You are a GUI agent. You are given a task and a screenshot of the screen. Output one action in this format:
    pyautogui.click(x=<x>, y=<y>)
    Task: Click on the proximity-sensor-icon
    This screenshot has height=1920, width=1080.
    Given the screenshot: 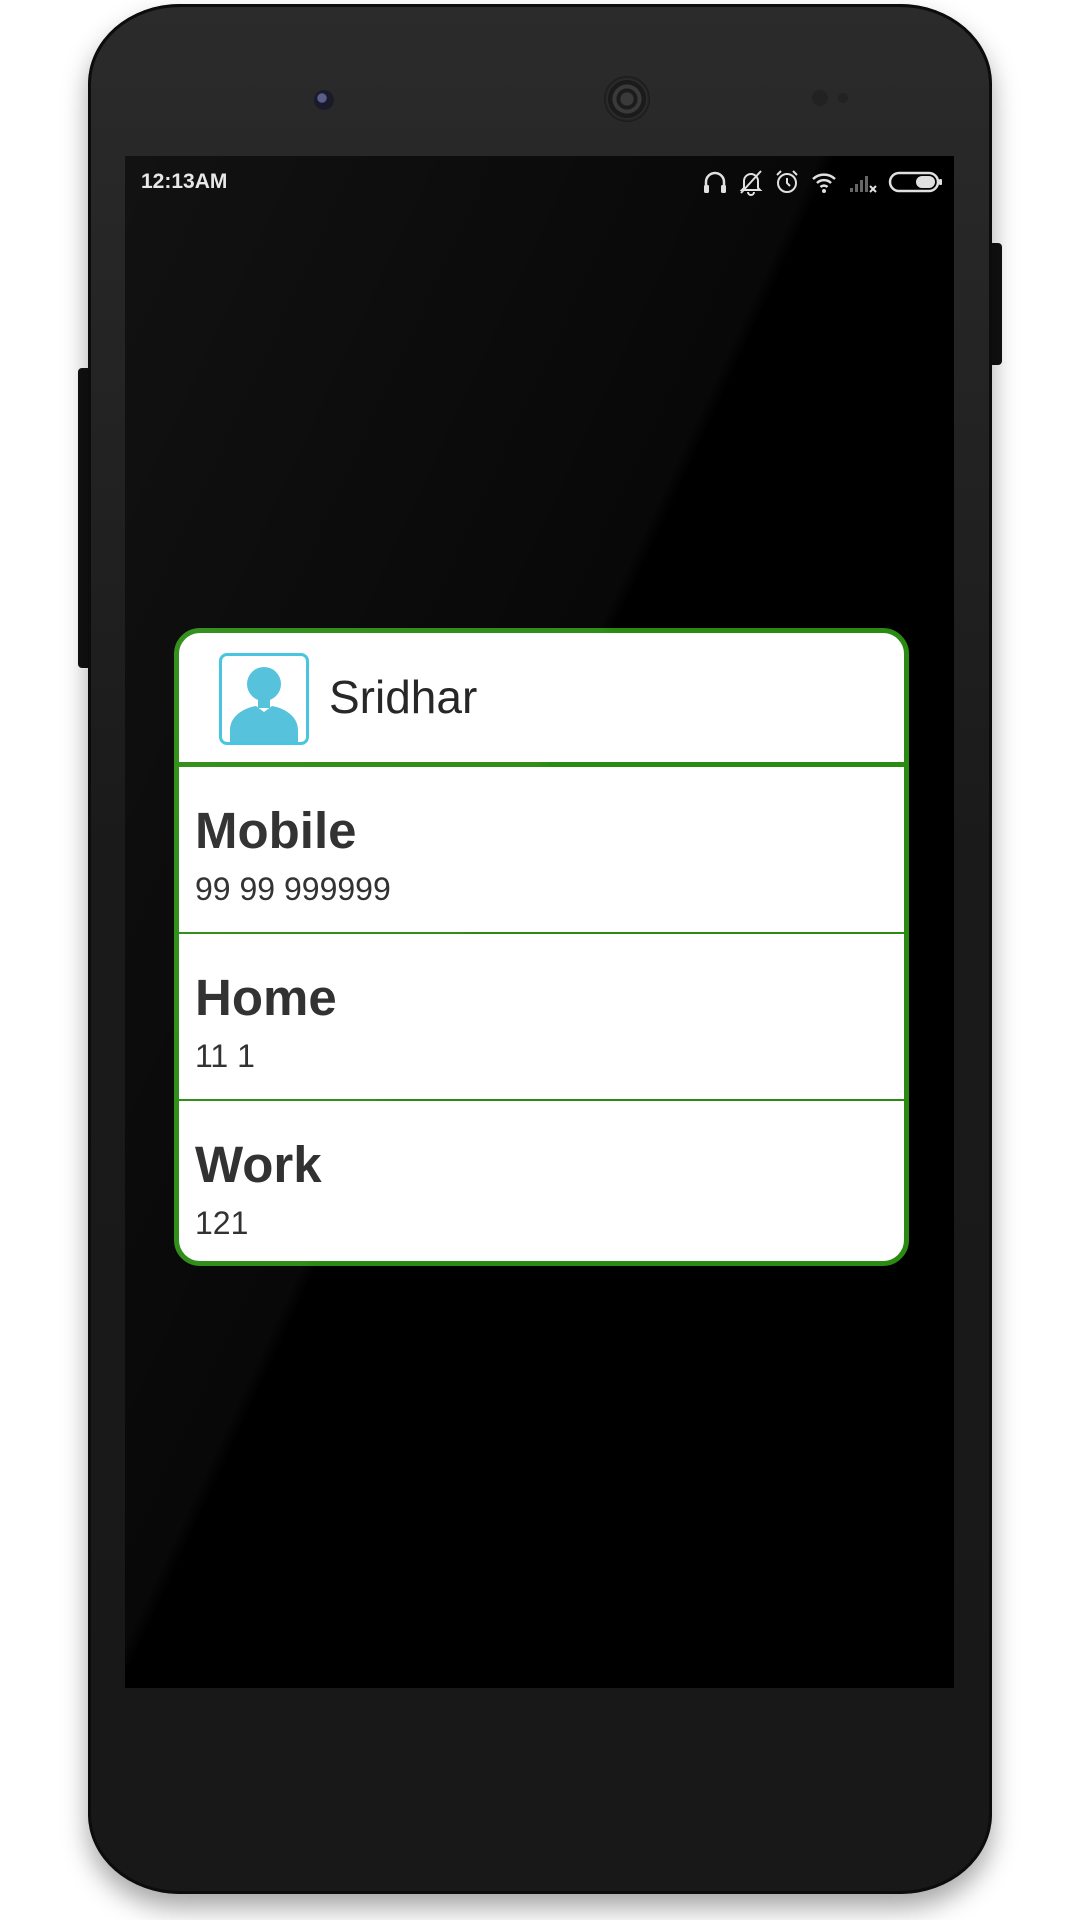 What is the action you would take?
    pyautogui.click(x=820, y=98)
    